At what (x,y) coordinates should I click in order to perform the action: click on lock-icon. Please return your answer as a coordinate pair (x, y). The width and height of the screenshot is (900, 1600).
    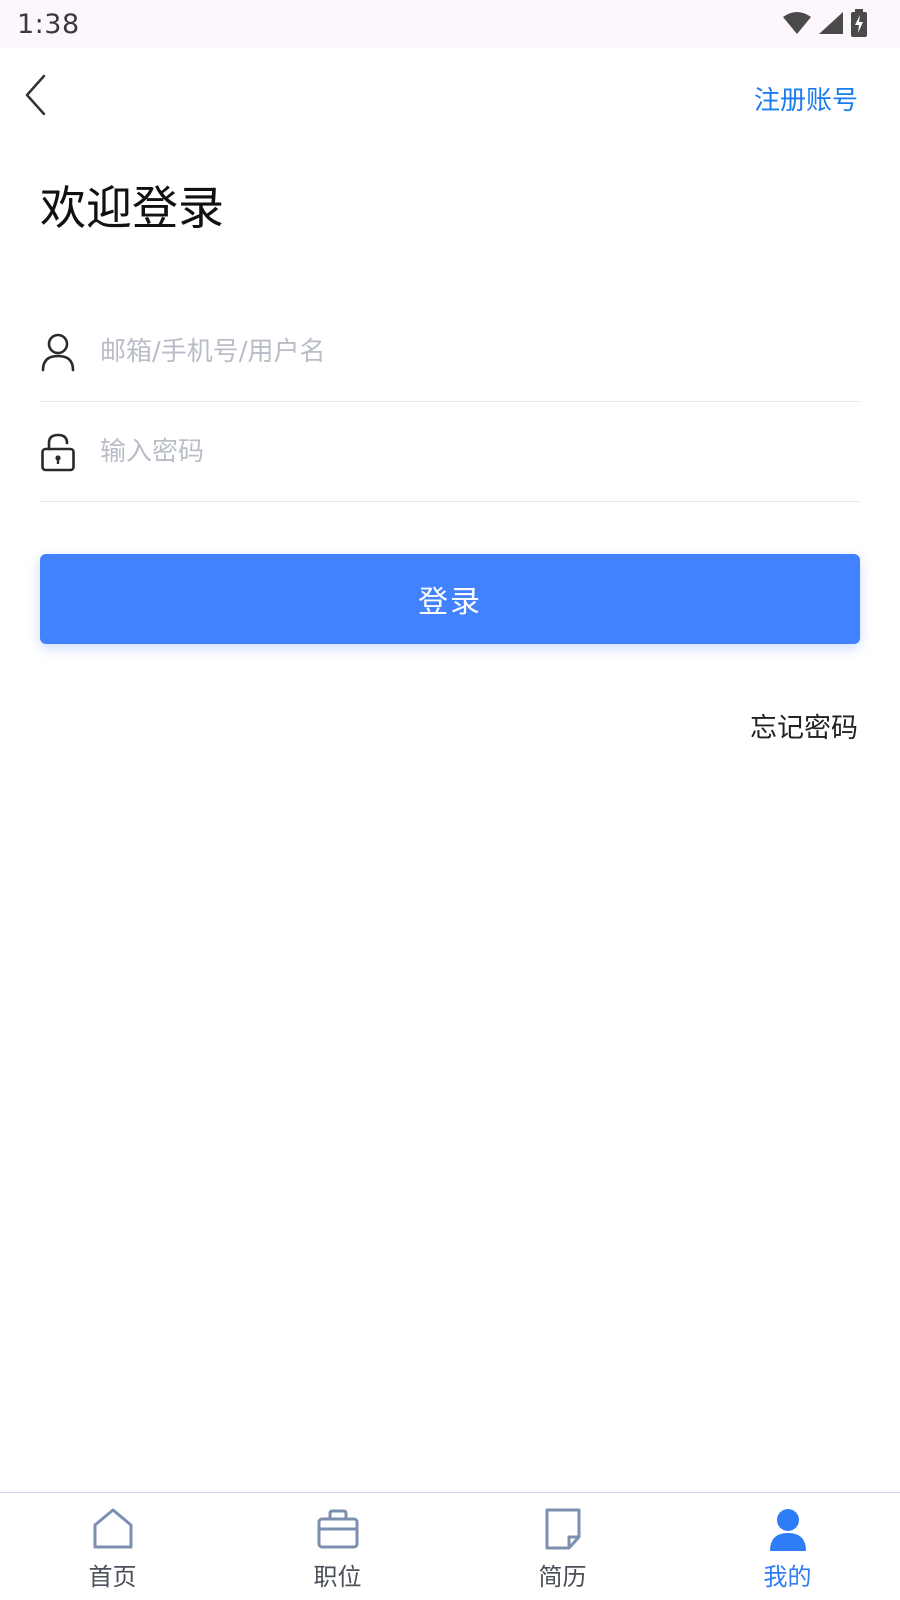
    Looking at the image, I should click on (58, 452).